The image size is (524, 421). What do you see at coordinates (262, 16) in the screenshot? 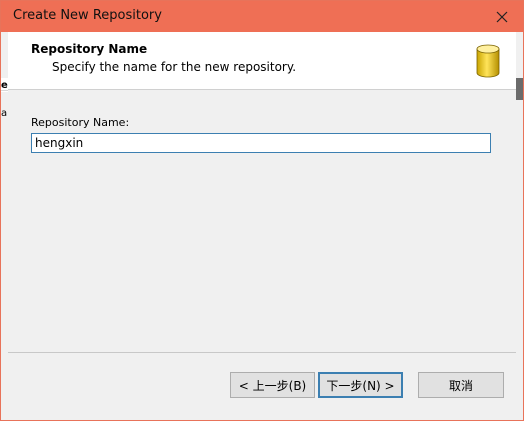
I see `title-bar: Create New Repository` at bounding box center [262, 16].